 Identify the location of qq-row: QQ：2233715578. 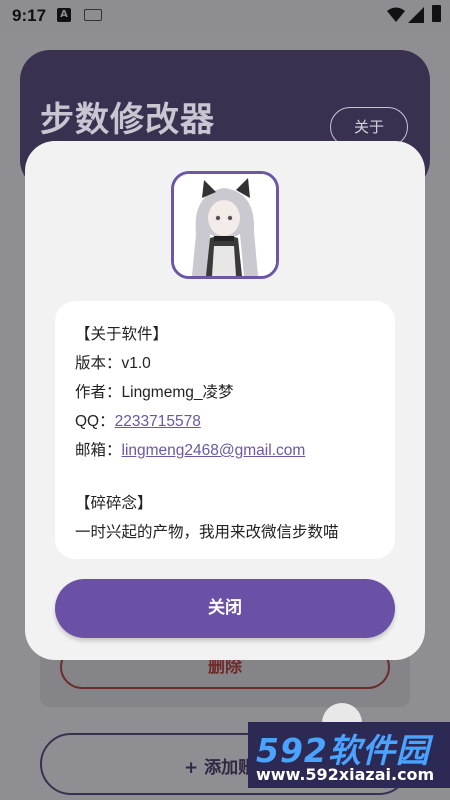
(138, 420).